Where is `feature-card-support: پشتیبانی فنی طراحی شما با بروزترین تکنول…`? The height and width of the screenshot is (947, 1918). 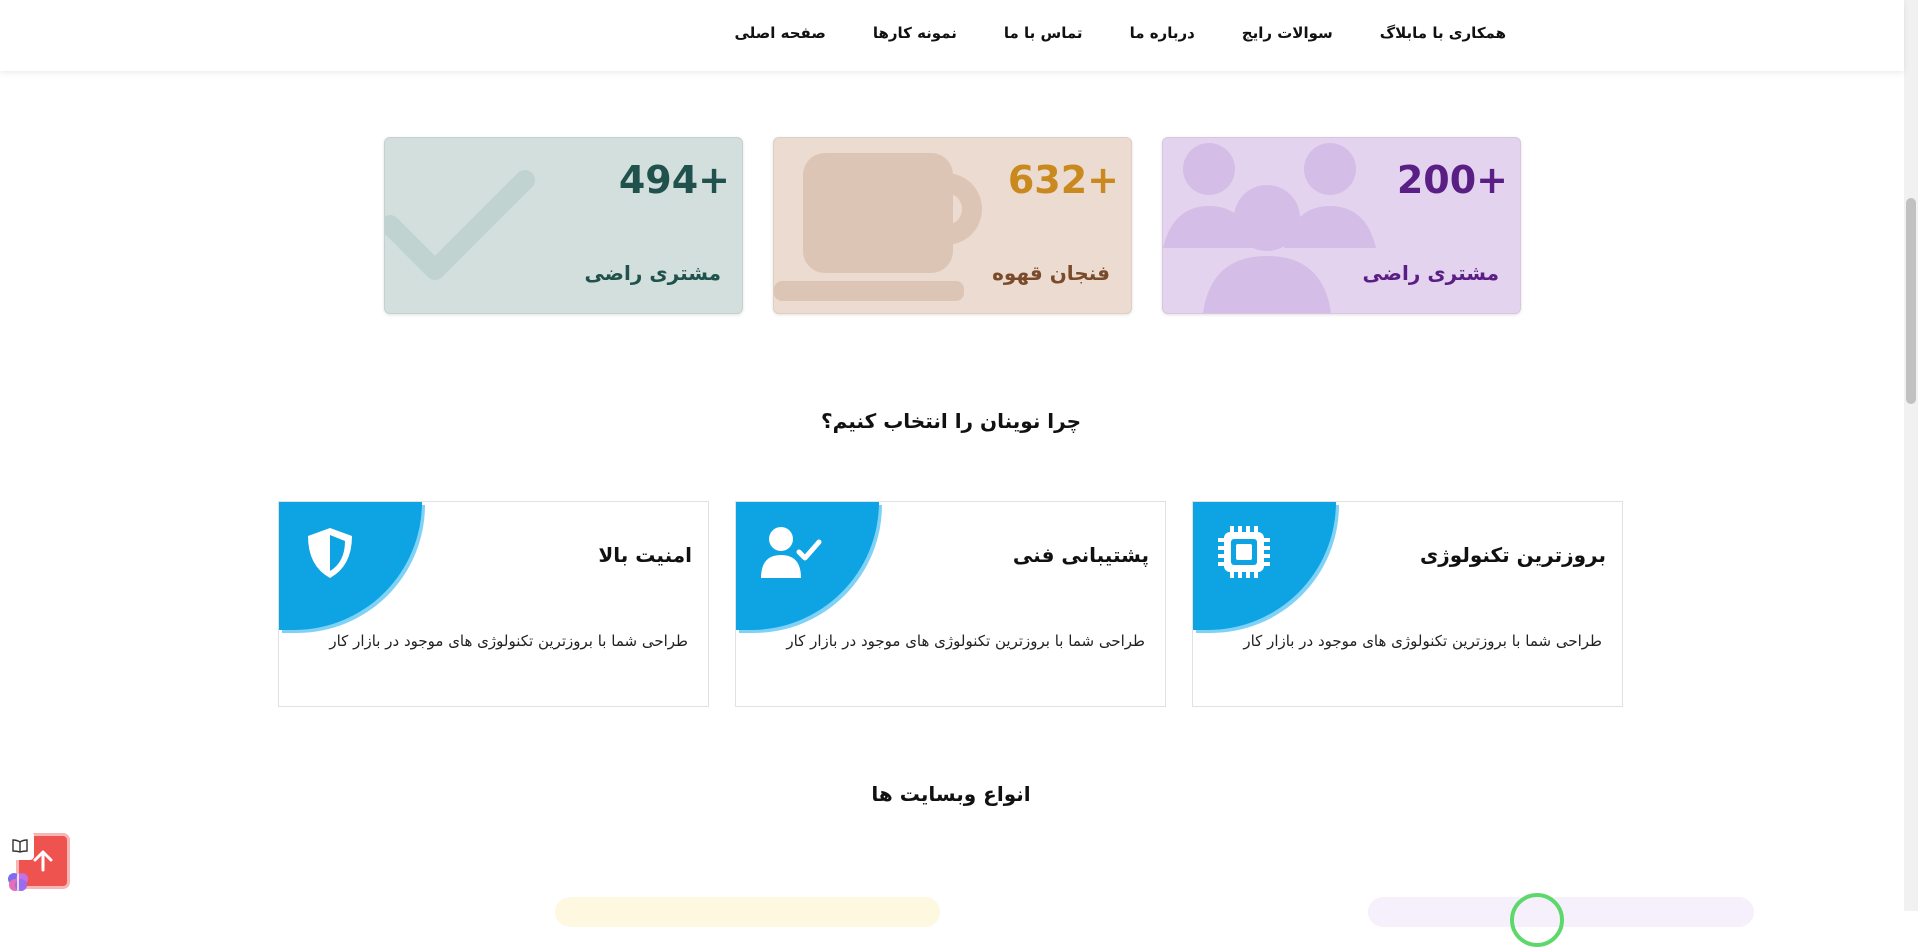
feature-card-support: پشتیبانی فنی طراحی شما با بروزترین تکنول… is located at coordinates (950, 604).